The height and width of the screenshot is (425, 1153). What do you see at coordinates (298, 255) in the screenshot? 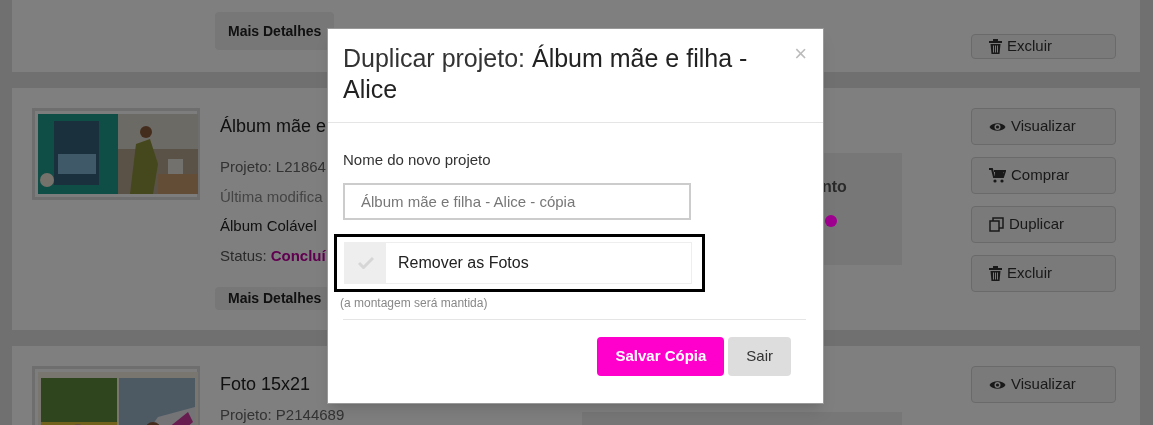
I see `status-value: Concluí` at bounding box center [298, 255].